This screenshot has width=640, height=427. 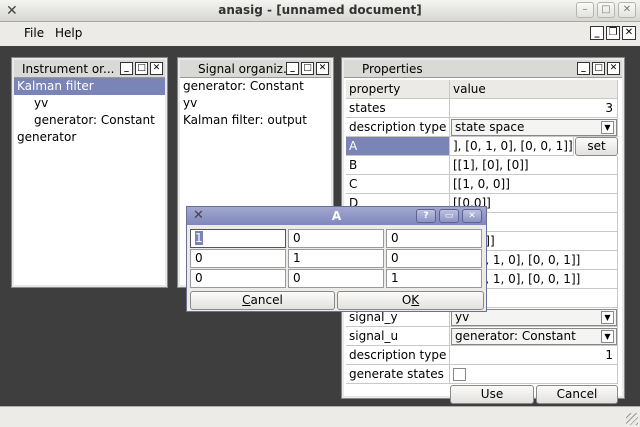 I want to click on cancel-label-rest: ancel, so click(x=266, y=300).